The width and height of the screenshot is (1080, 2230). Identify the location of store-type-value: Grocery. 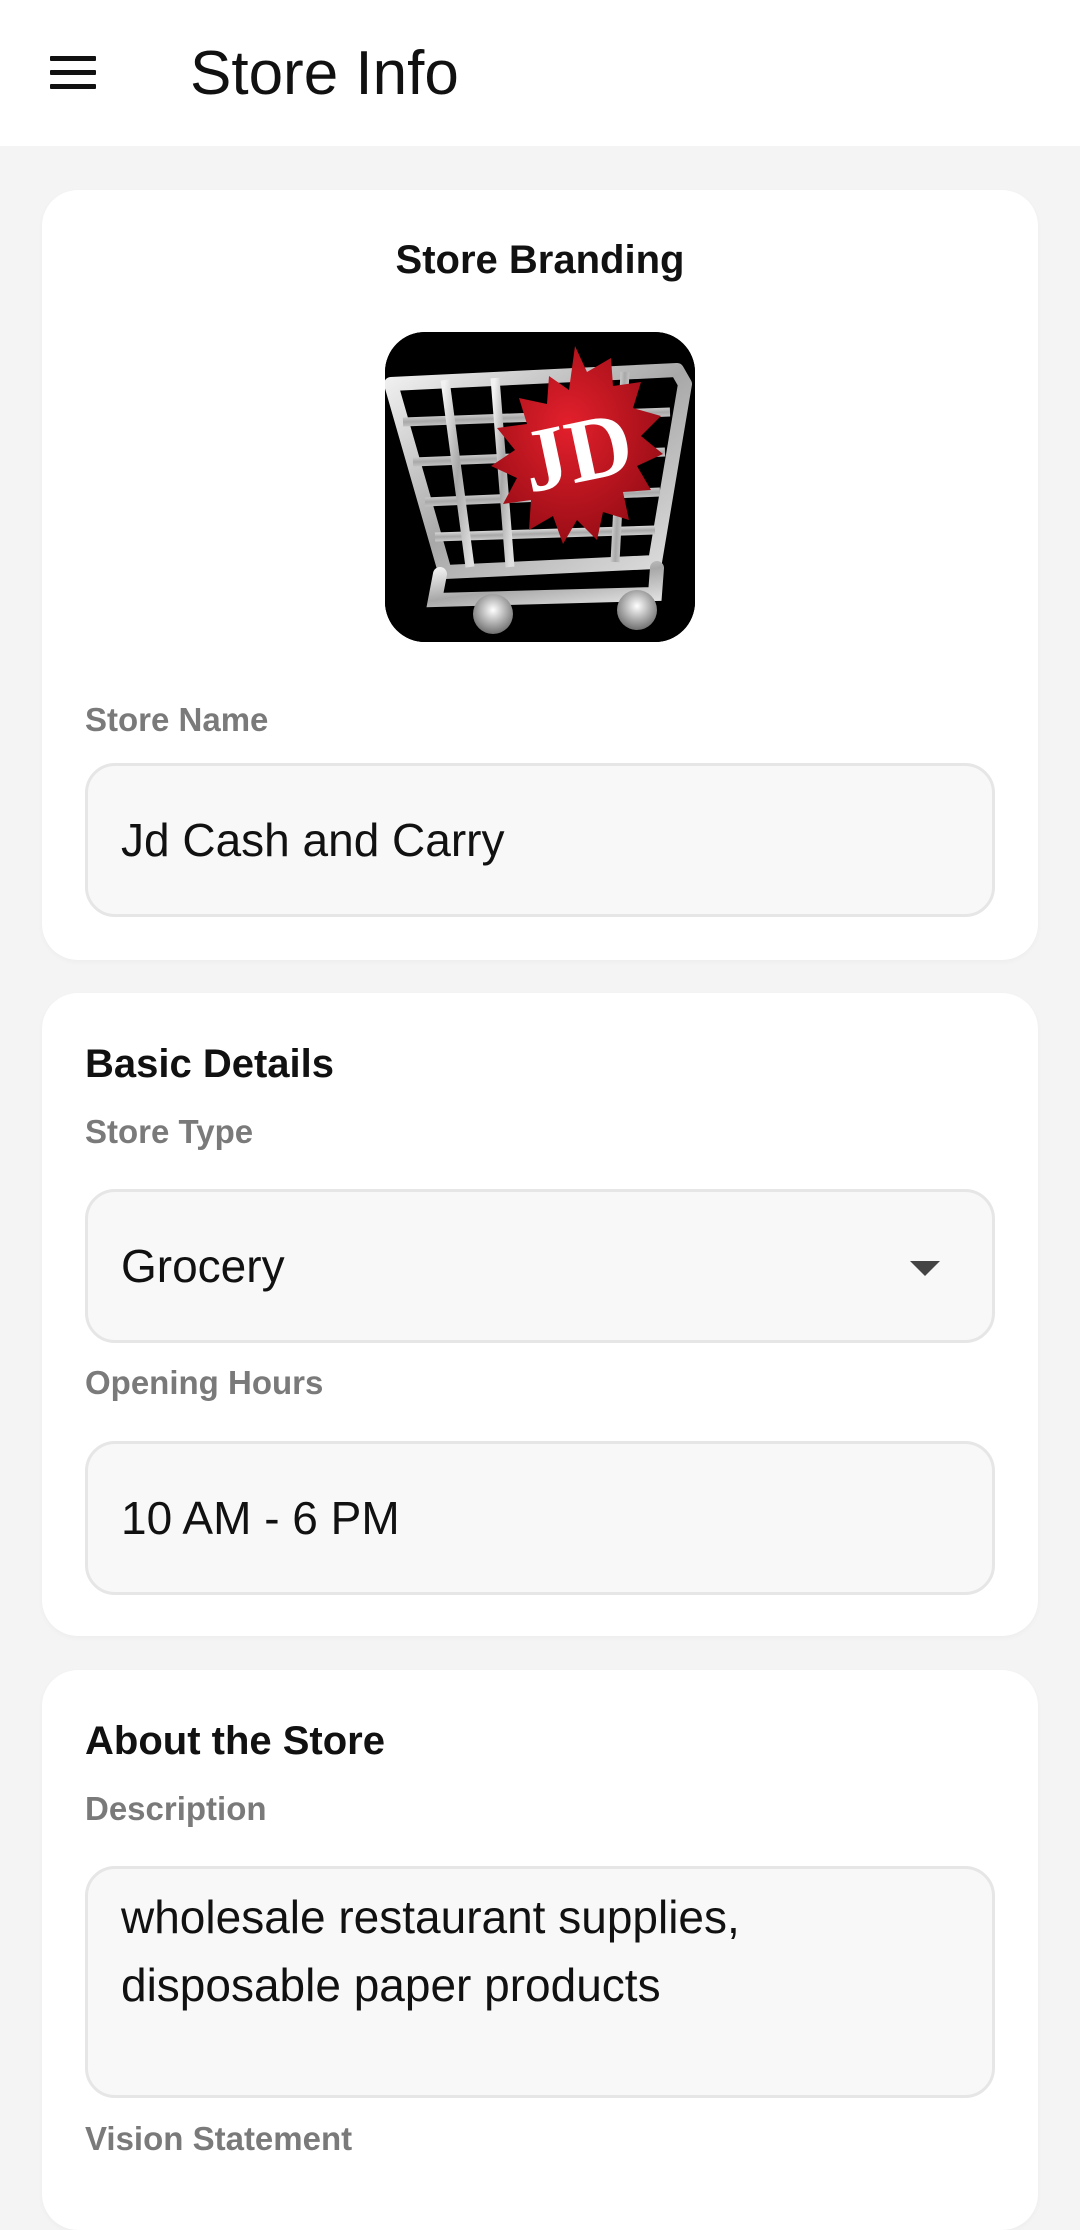
(203, 1266).